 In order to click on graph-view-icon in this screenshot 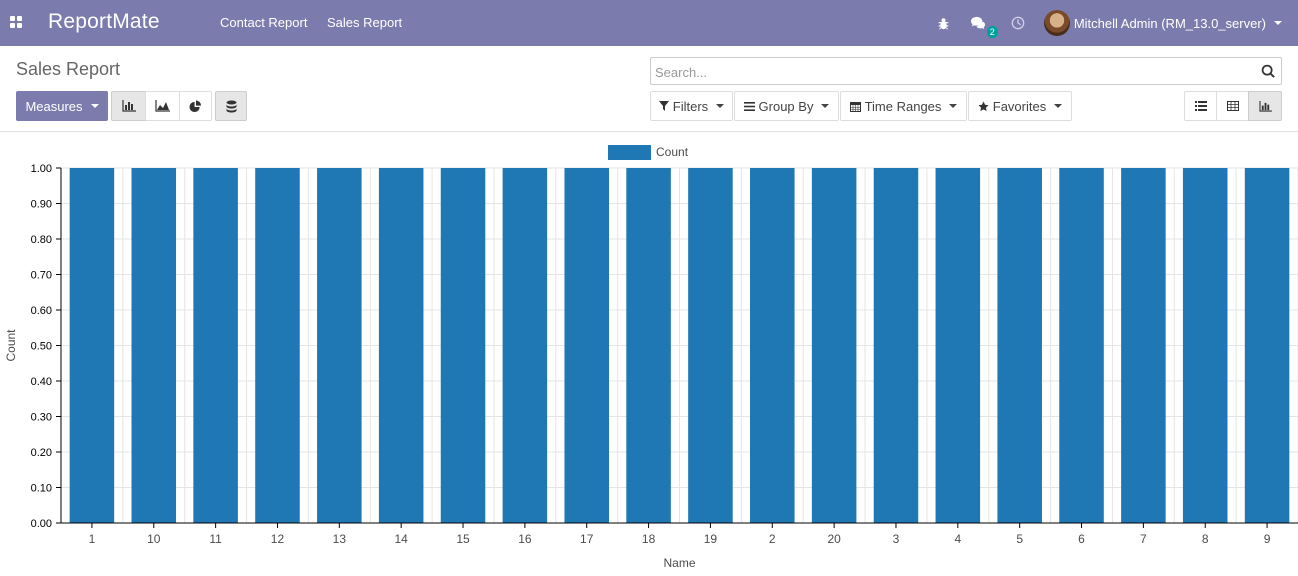, I will do `click(1265, 106)`.